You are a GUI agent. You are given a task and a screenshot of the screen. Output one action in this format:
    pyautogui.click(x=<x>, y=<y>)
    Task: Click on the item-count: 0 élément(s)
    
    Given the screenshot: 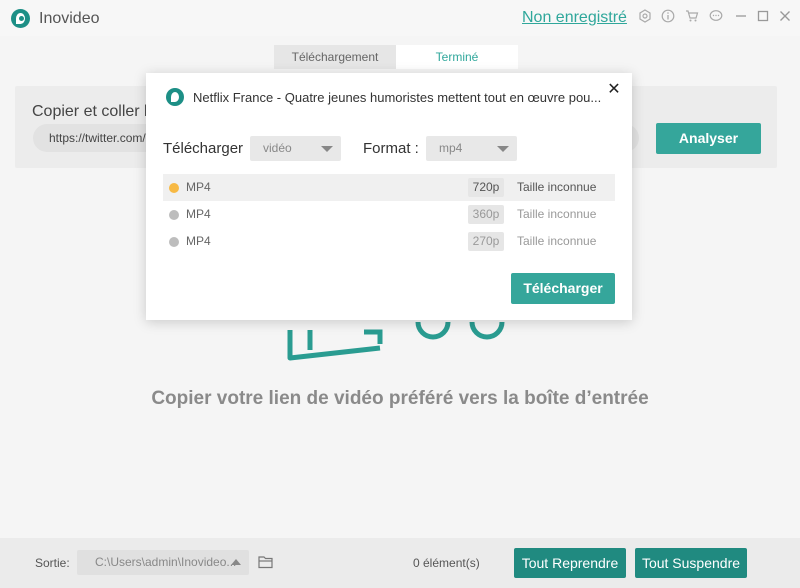 What is the action you would take?
    pyautogui.click(x=446, y=563)
    